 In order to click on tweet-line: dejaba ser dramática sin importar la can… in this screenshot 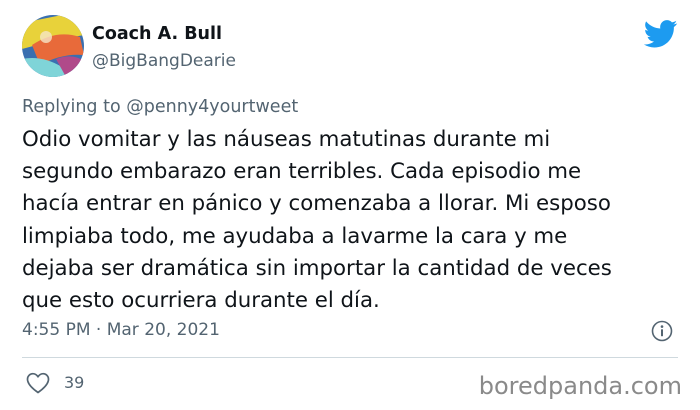, I will do `click(317, 268)`.